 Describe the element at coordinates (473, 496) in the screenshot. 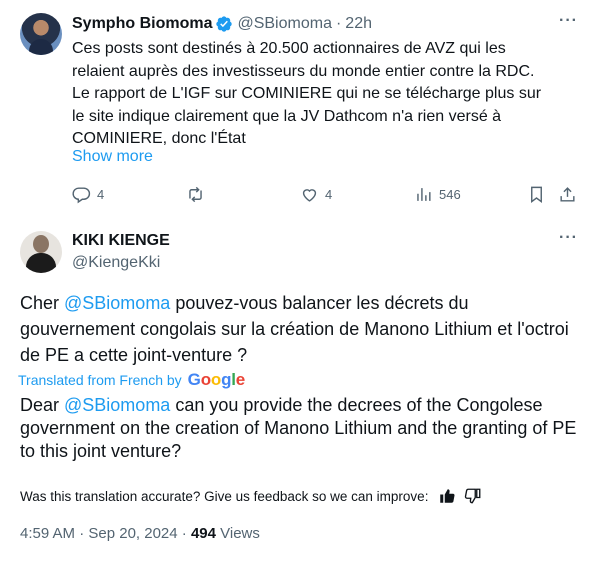

I see `thumbs-down-icon` at that location.